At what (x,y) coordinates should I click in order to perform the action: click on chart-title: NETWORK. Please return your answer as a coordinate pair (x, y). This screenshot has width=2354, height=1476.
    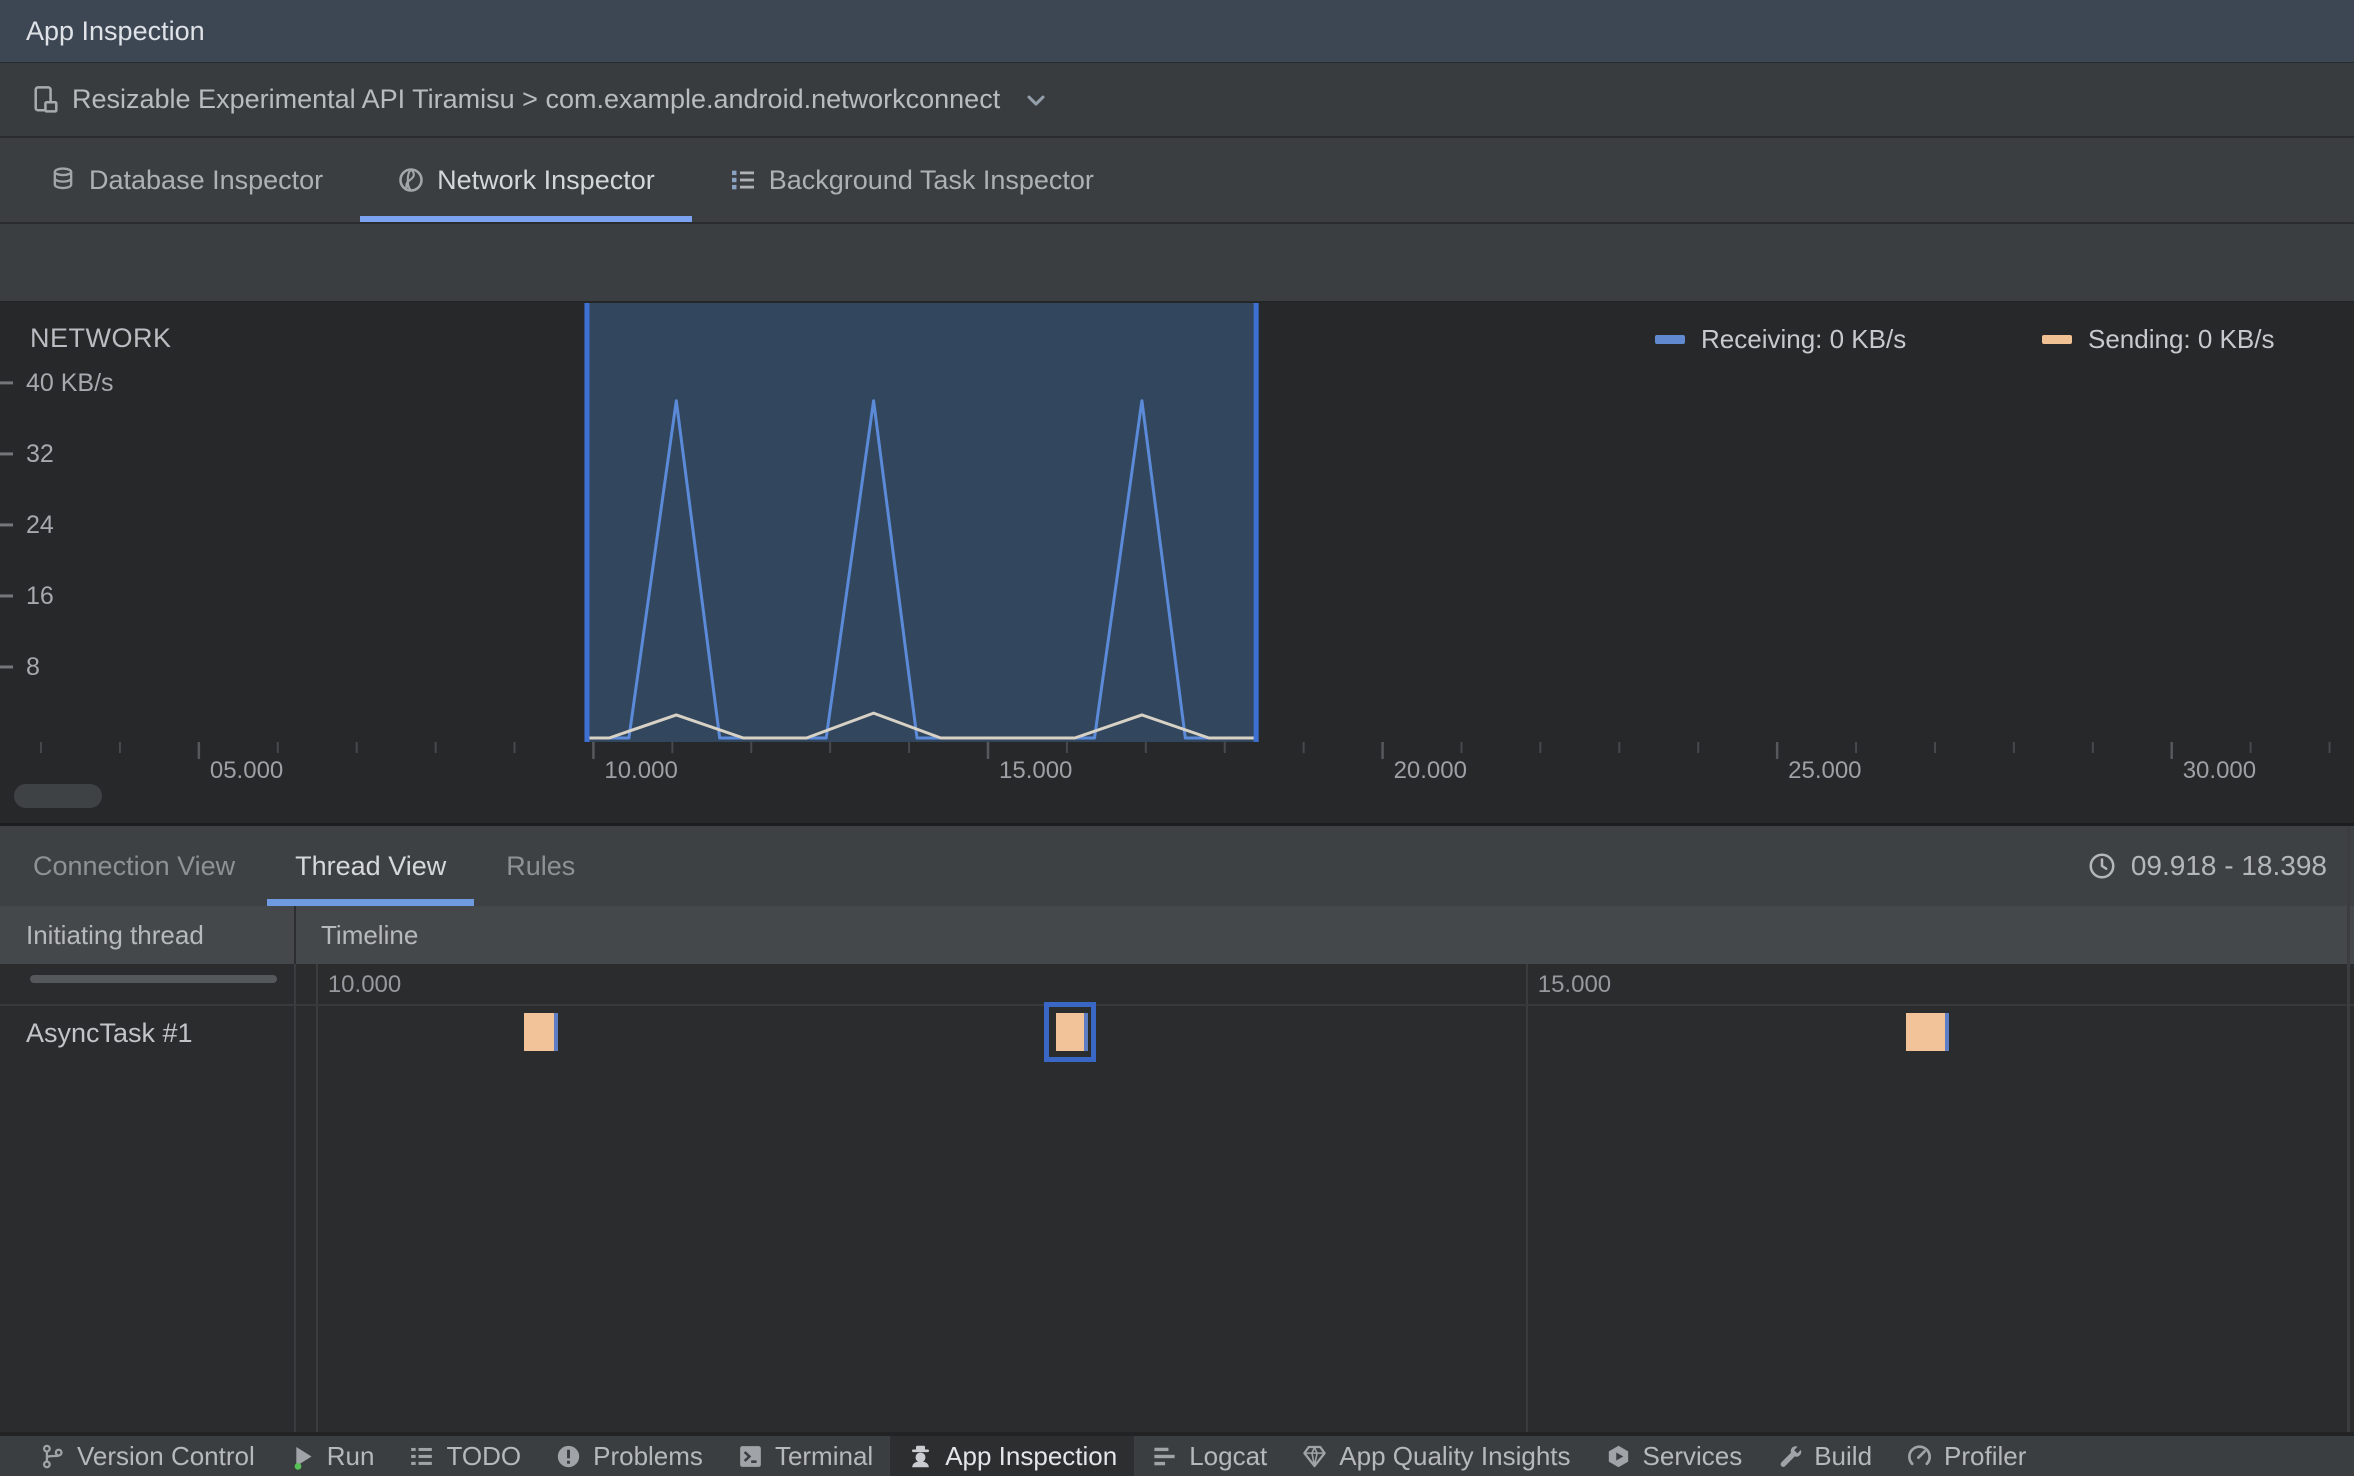
    Looking at the image, I should click on (101, 338).